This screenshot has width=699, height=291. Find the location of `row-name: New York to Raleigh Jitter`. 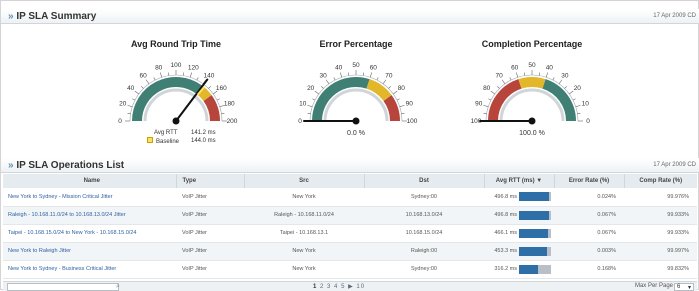

row-name: New York to Raleigh Jitter is located at coordinates (89, 251).